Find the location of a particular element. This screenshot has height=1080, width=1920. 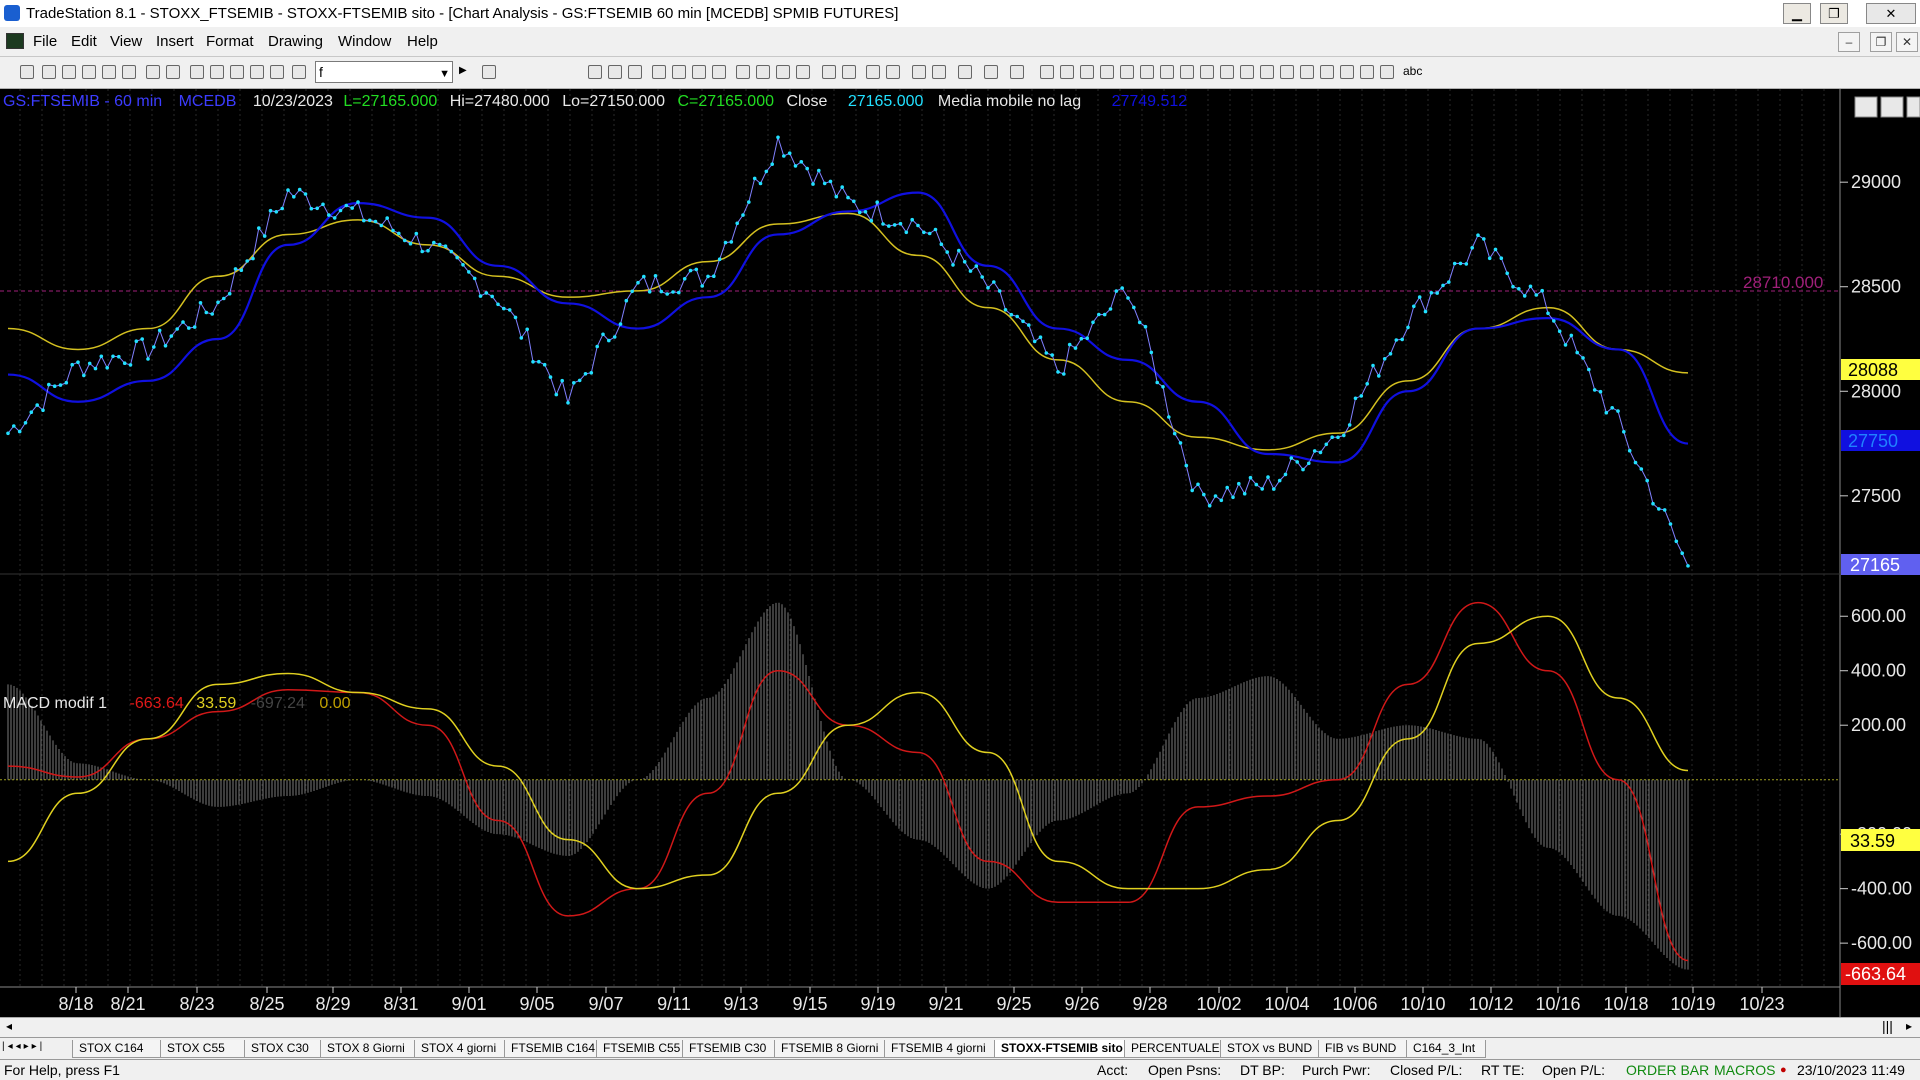

open-icon is located at coordinates (49, 72).